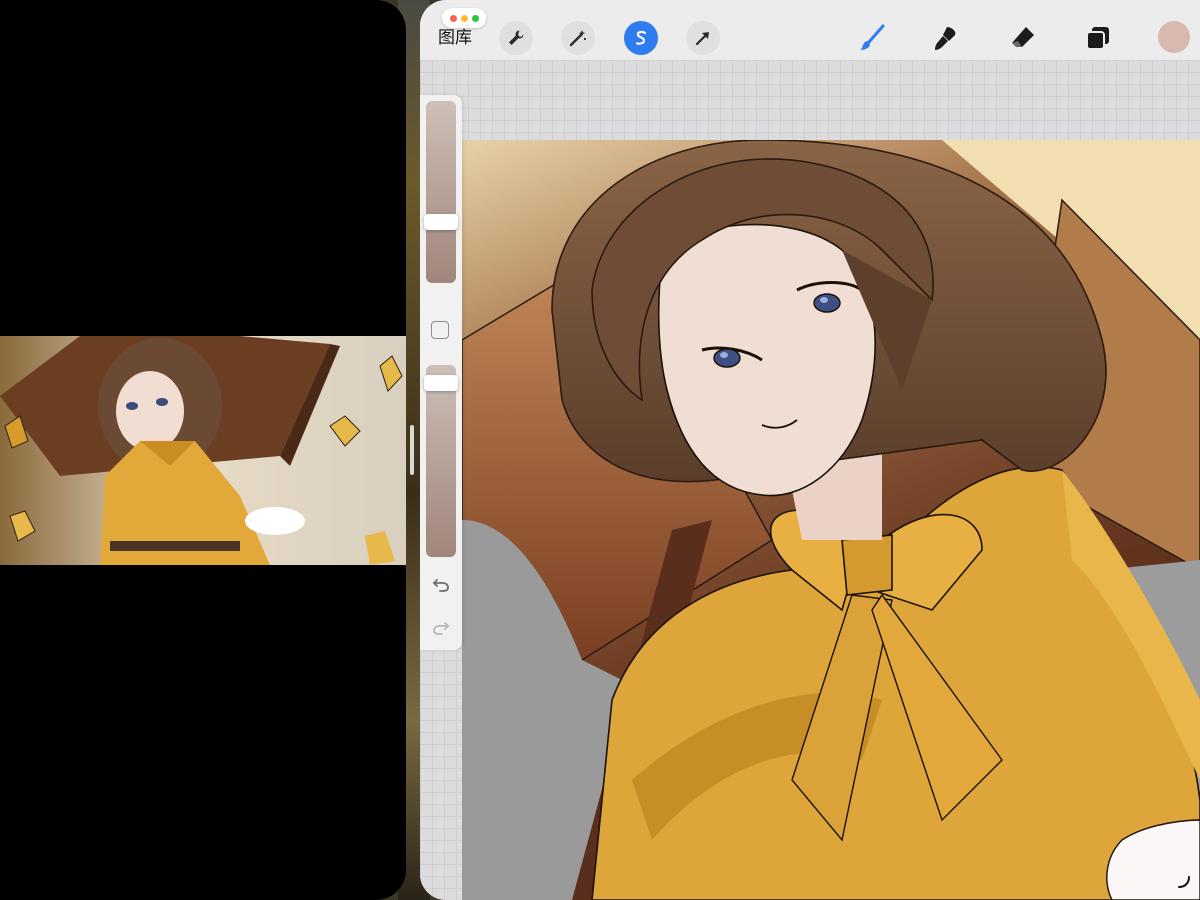 Image resolution: width=1200 pixels, height=900 pixels. I want to click on eraser-button, so click(1023, 38).